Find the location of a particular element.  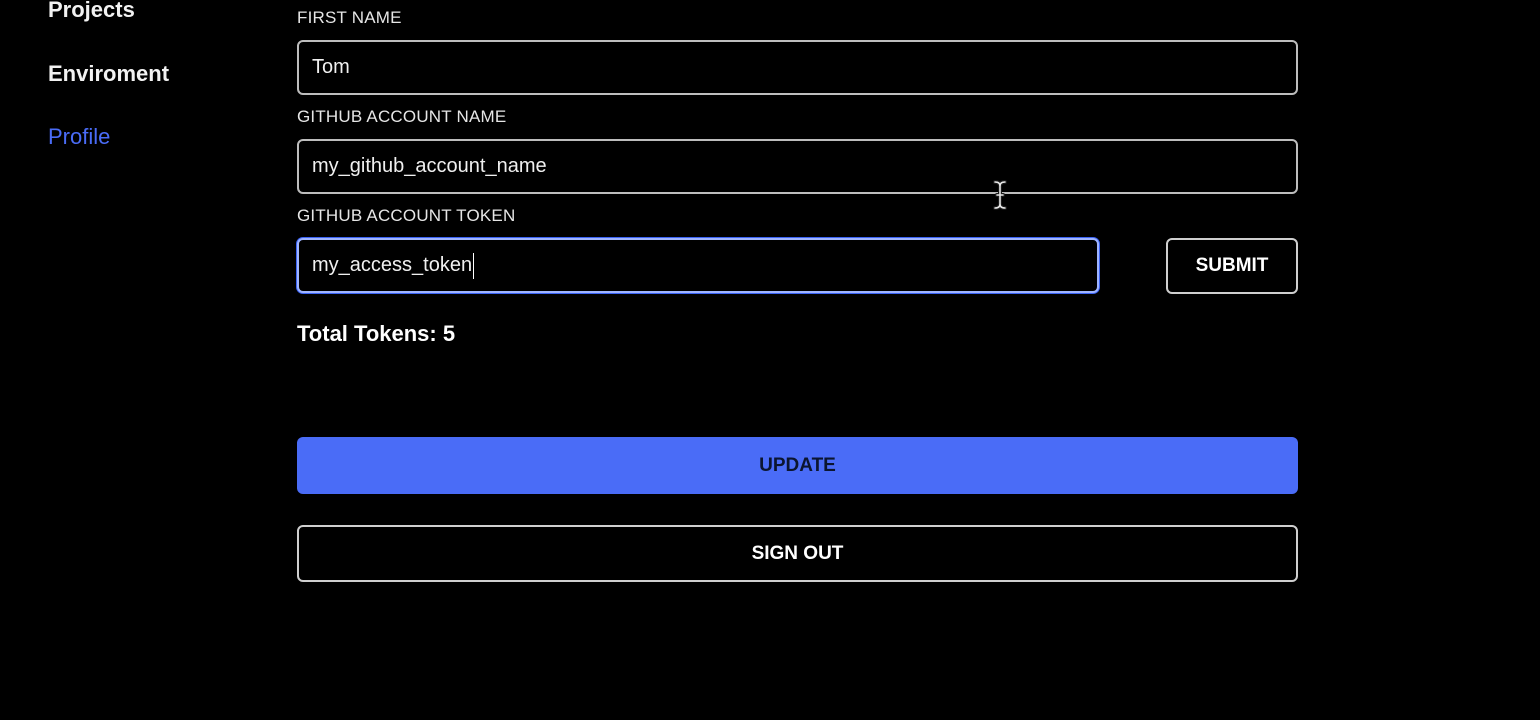

sidebar-item-environment: Enviroment is located at coordinates (108, 74).